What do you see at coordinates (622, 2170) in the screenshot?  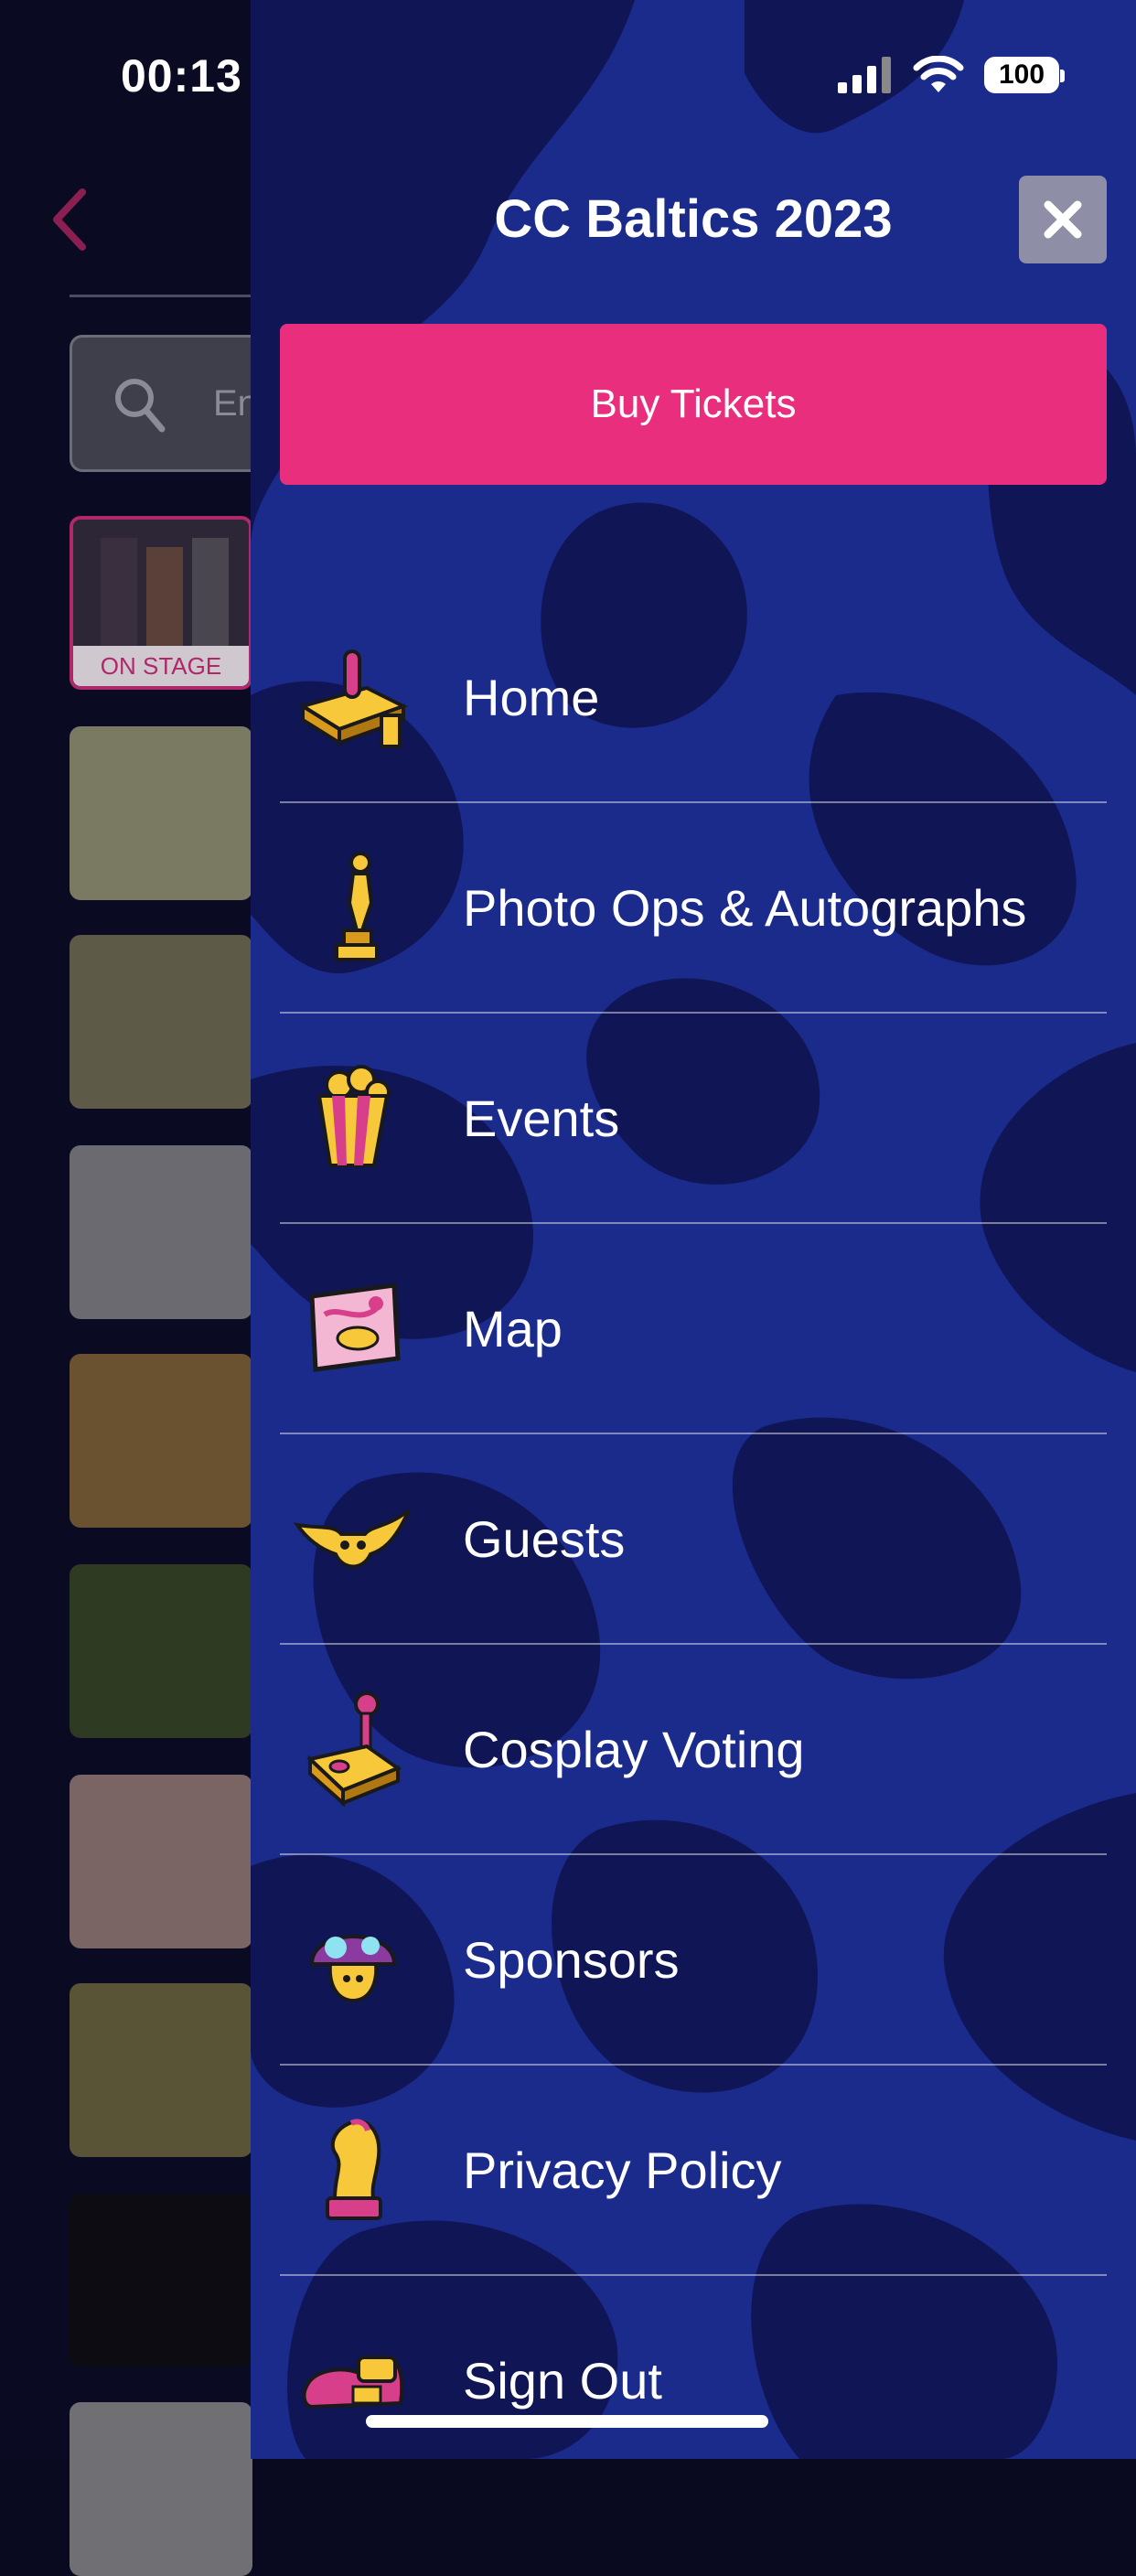 I see `menu-item-label: Privacy Policy` at bounding box center [622, 2170].